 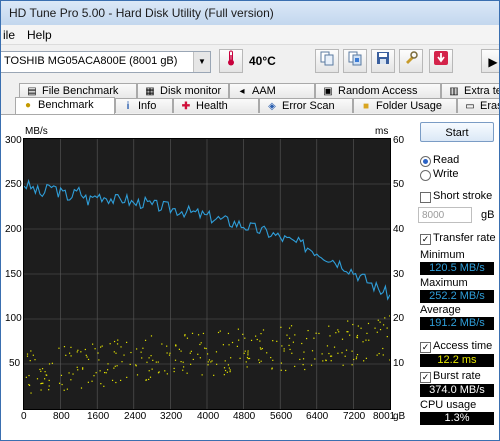 I want to click on tab-random-access: ▣ Random Access, so click(x=378, y=90).